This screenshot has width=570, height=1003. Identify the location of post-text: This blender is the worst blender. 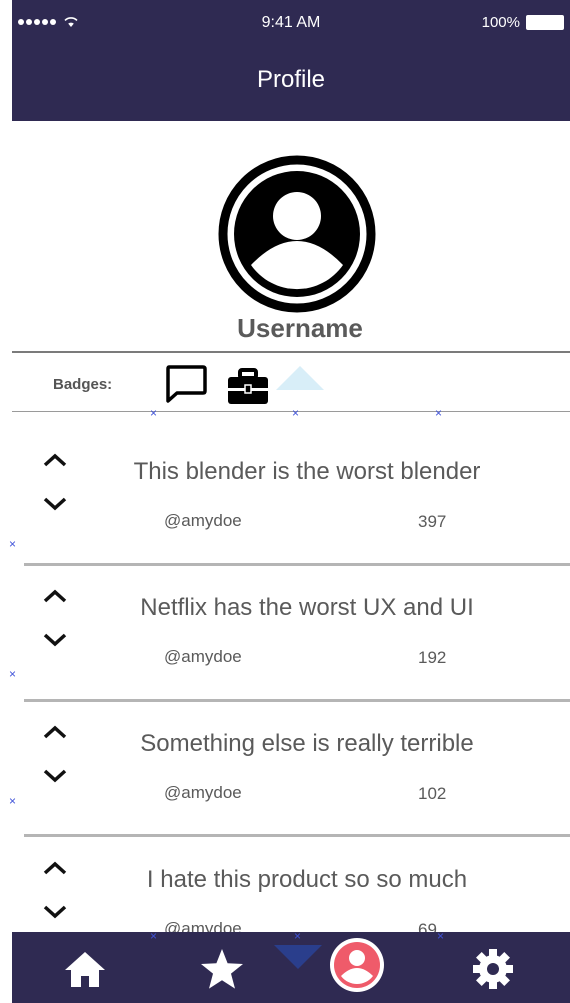
(307, 471).